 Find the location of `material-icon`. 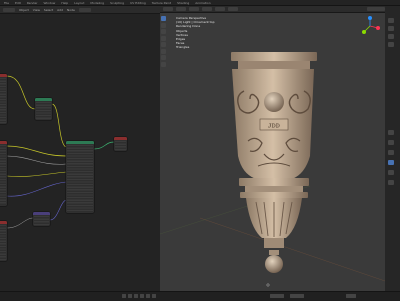

material-icon is located at coordinates (391, 162).